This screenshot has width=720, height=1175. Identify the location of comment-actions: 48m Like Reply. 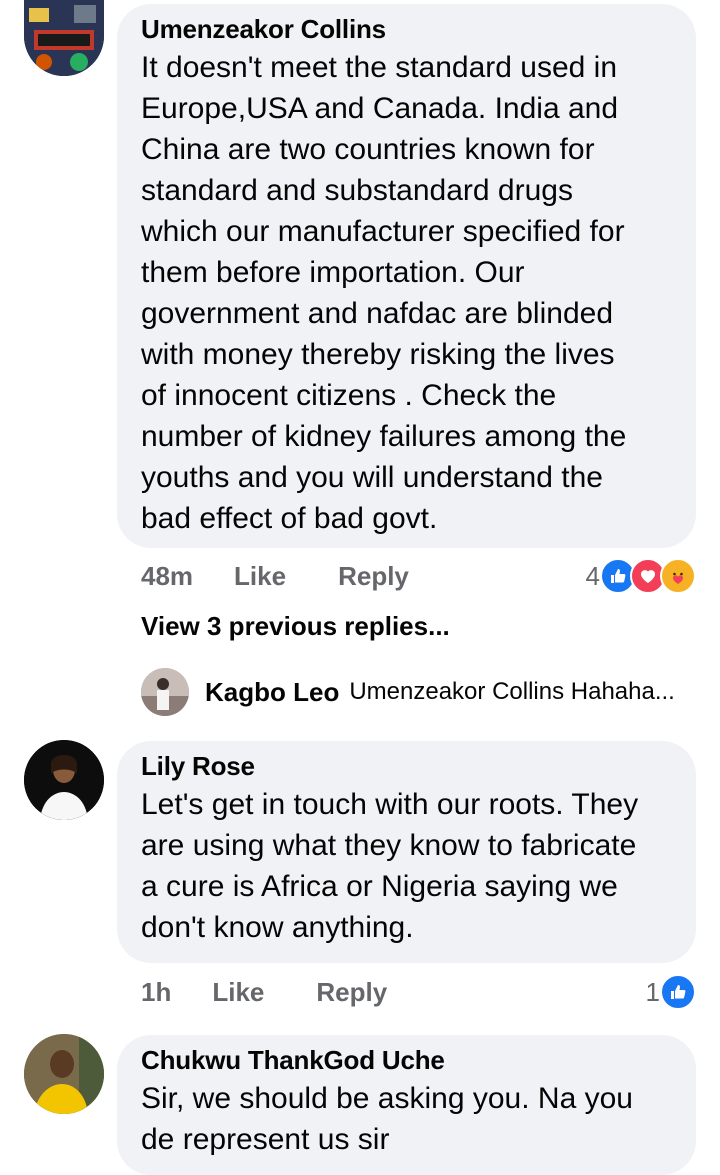
(275, 576).